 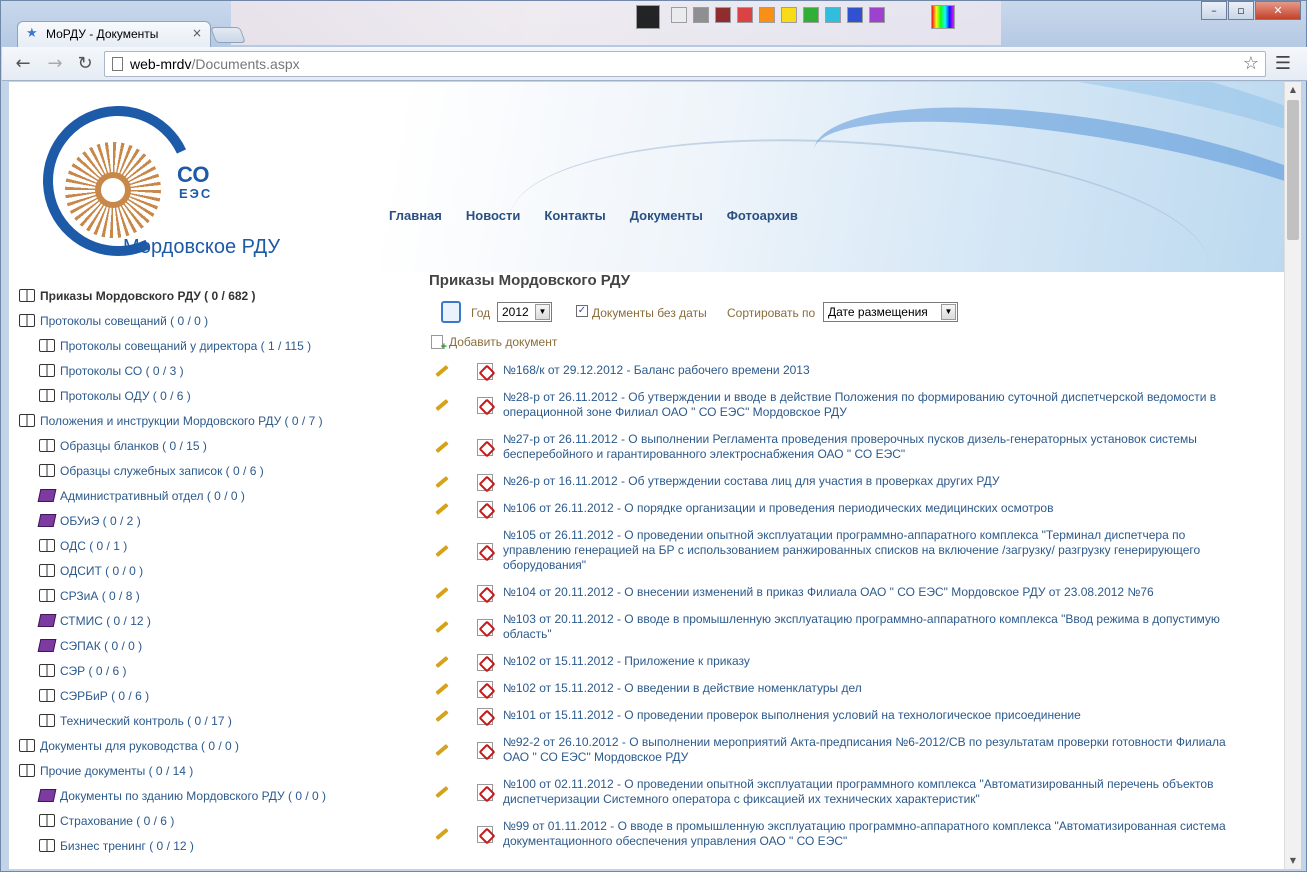 I want to click on nav-link-contacts: Контакты, so click(x=574, y=215).